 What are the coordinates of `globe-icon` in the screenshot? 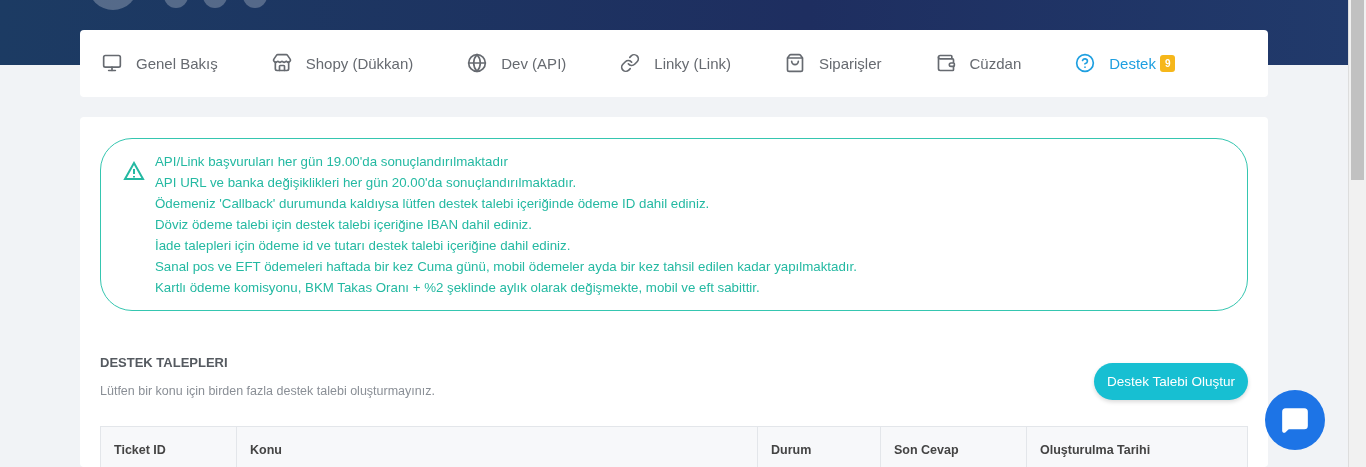 It's located at (477, 63).